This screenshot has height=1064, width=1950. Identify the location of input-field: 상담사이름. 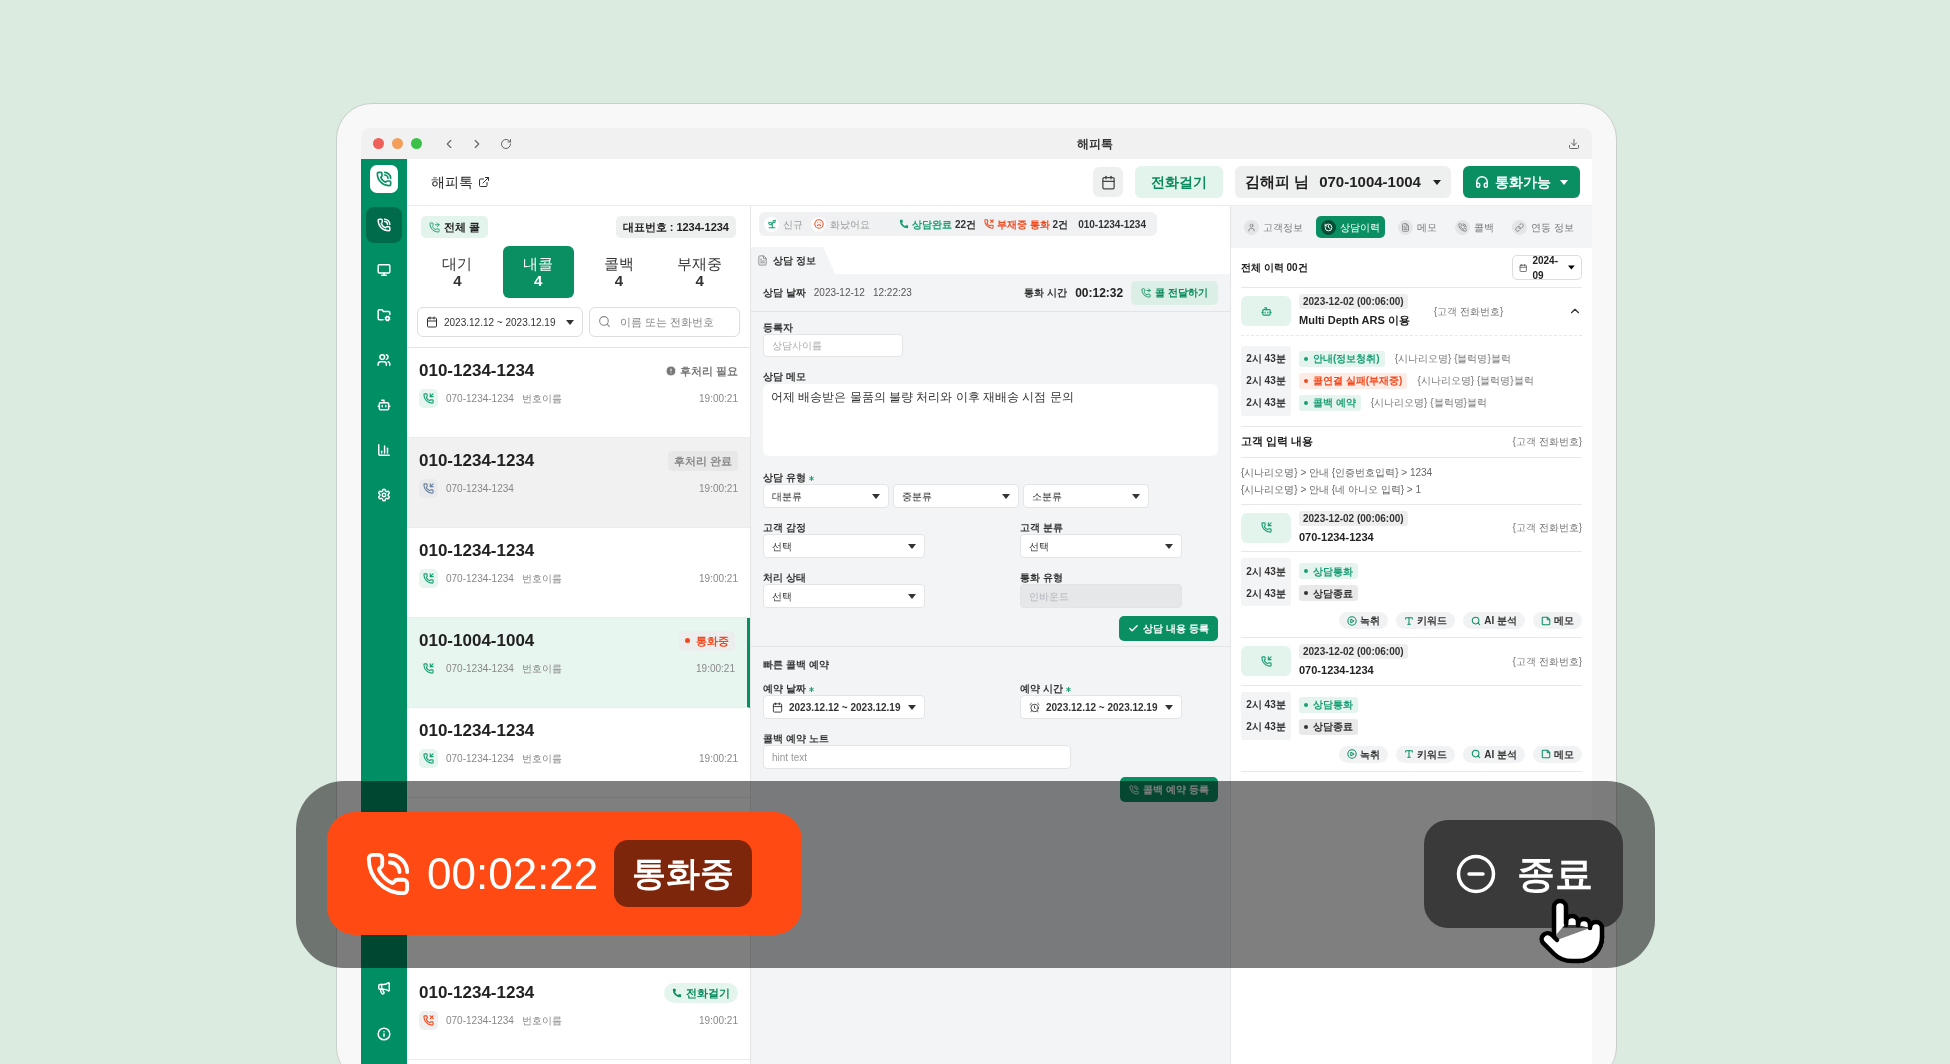
(833, 345).